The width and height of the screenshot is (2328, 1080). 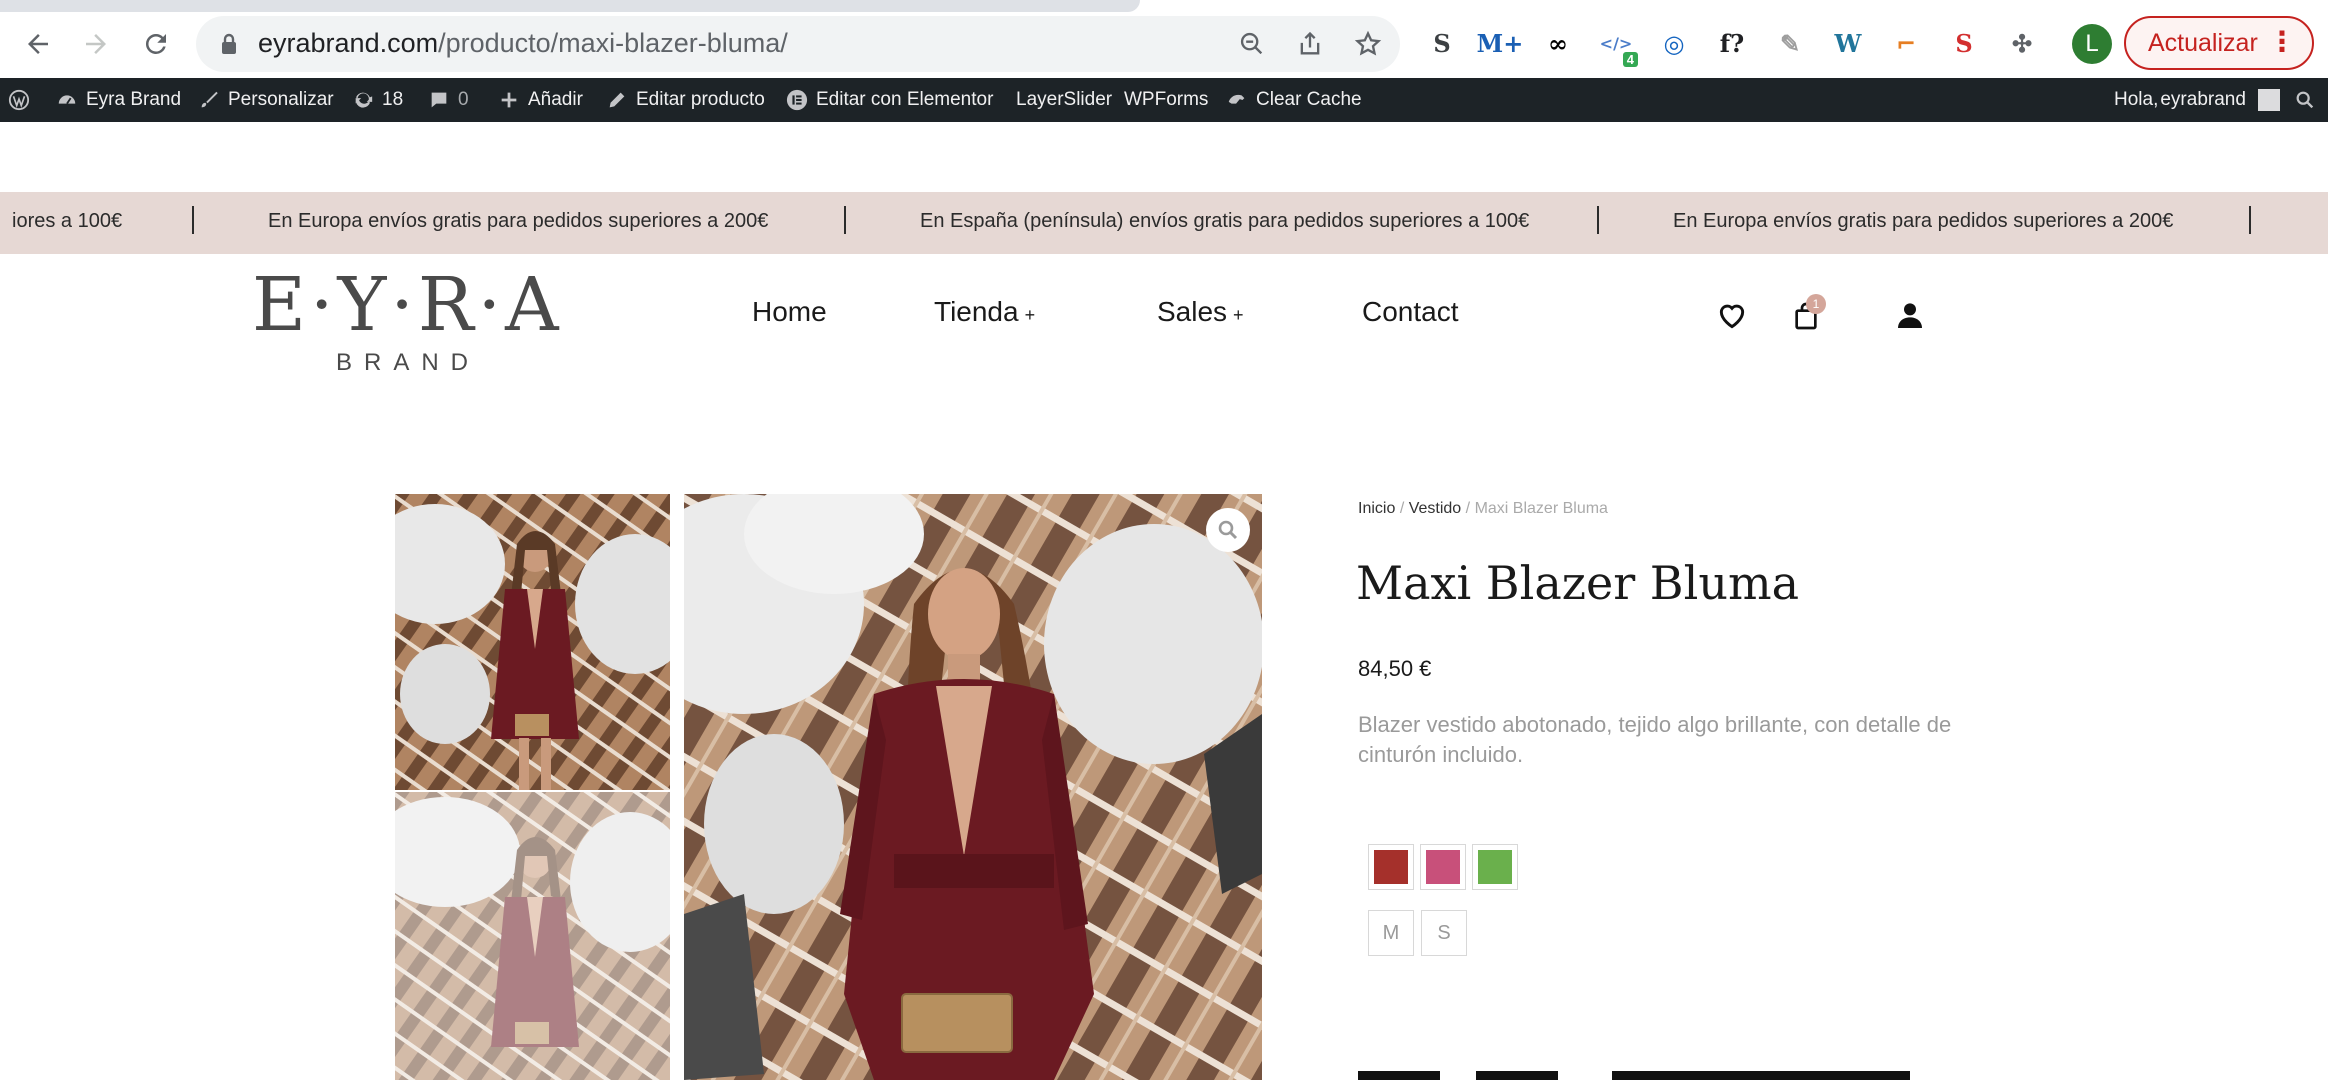 I want to click on layerslider-link: LayerSlider, so click(x=1064, y=100).